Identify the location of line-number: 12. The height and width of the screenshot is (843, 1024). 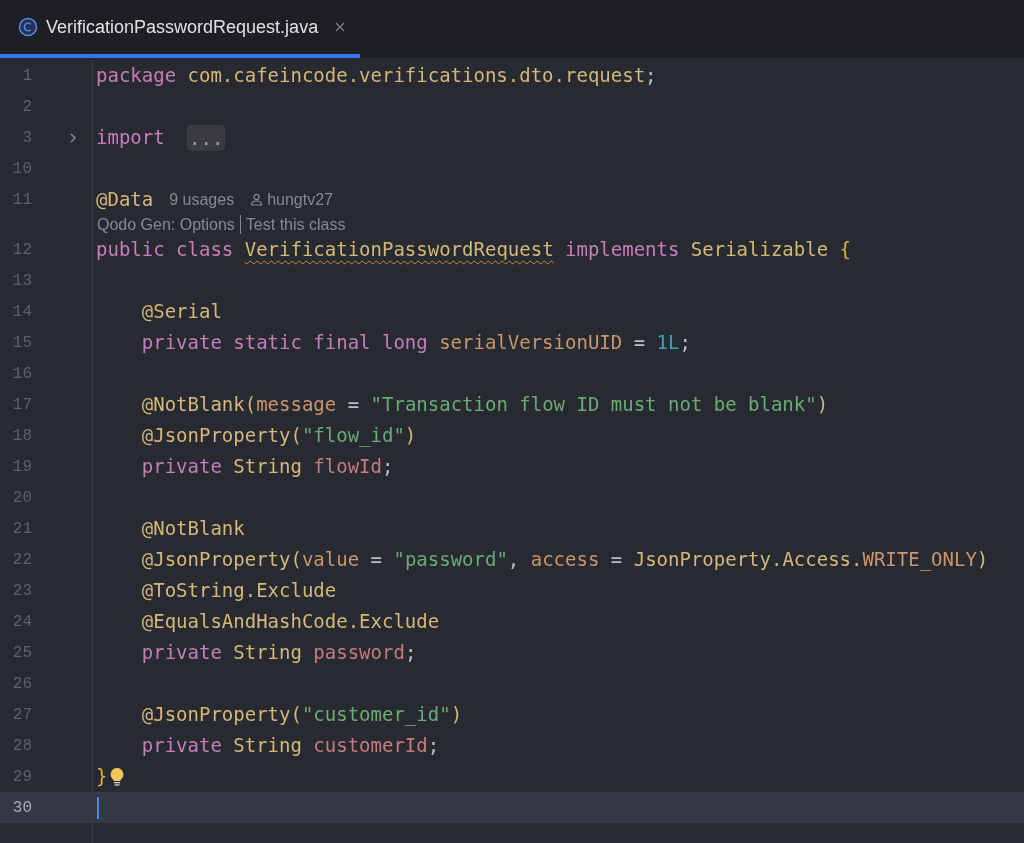
(21, 250).